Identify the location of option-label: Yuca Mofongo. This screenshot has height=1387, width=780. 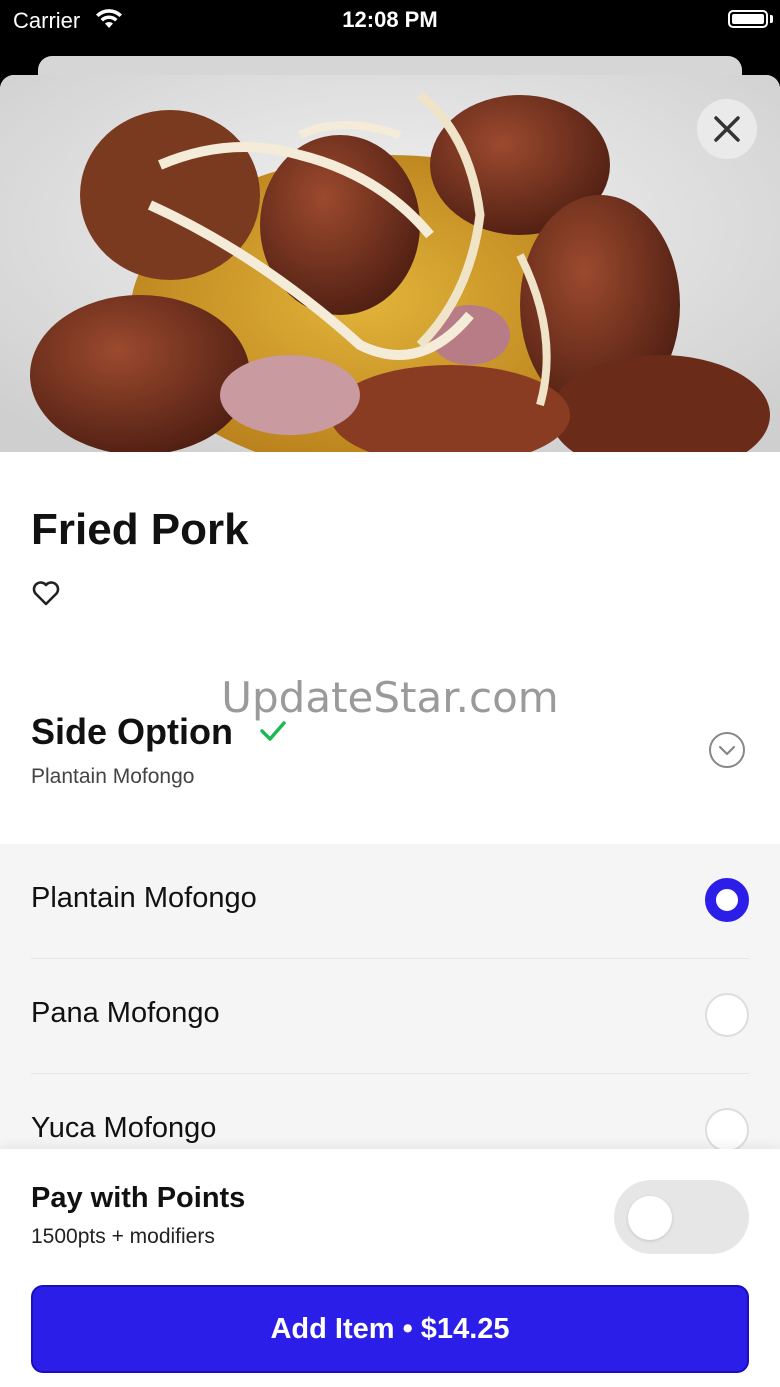
(124, 1128).